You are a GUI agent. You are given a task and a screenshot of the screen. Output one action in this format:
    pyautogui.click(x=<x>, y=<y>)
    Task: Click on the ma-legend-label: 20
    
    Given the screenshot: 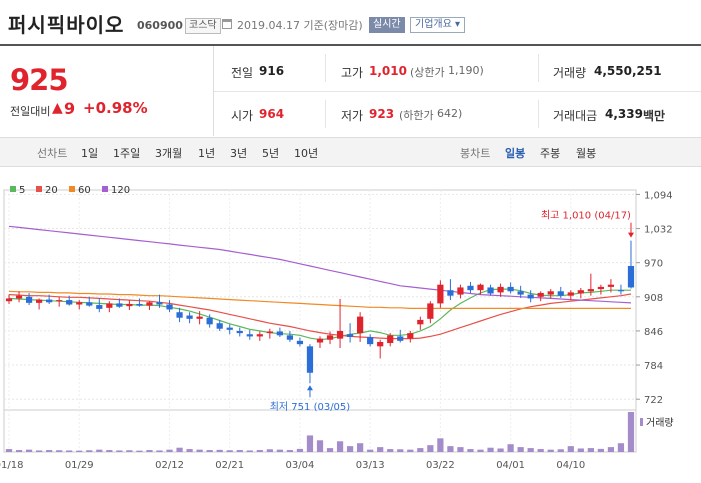 What is the action you would take?
    pyautogui.click(x=51, y=190)
    